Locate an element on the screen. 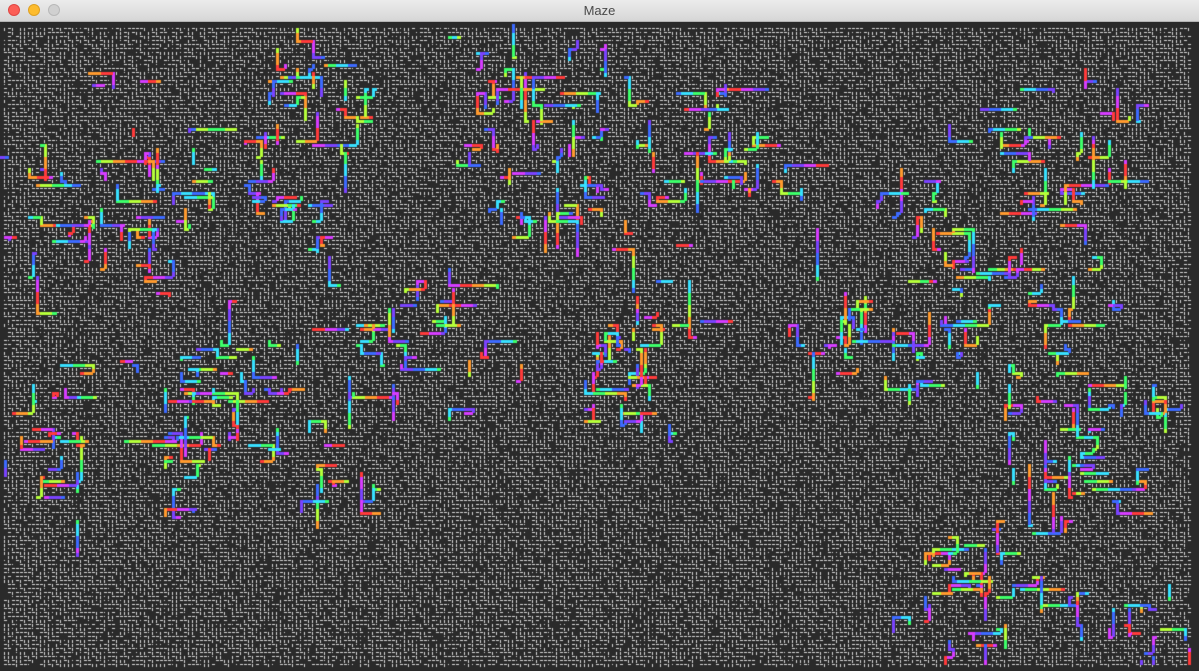  window-title: Maze is located at coordinates (599, 10).